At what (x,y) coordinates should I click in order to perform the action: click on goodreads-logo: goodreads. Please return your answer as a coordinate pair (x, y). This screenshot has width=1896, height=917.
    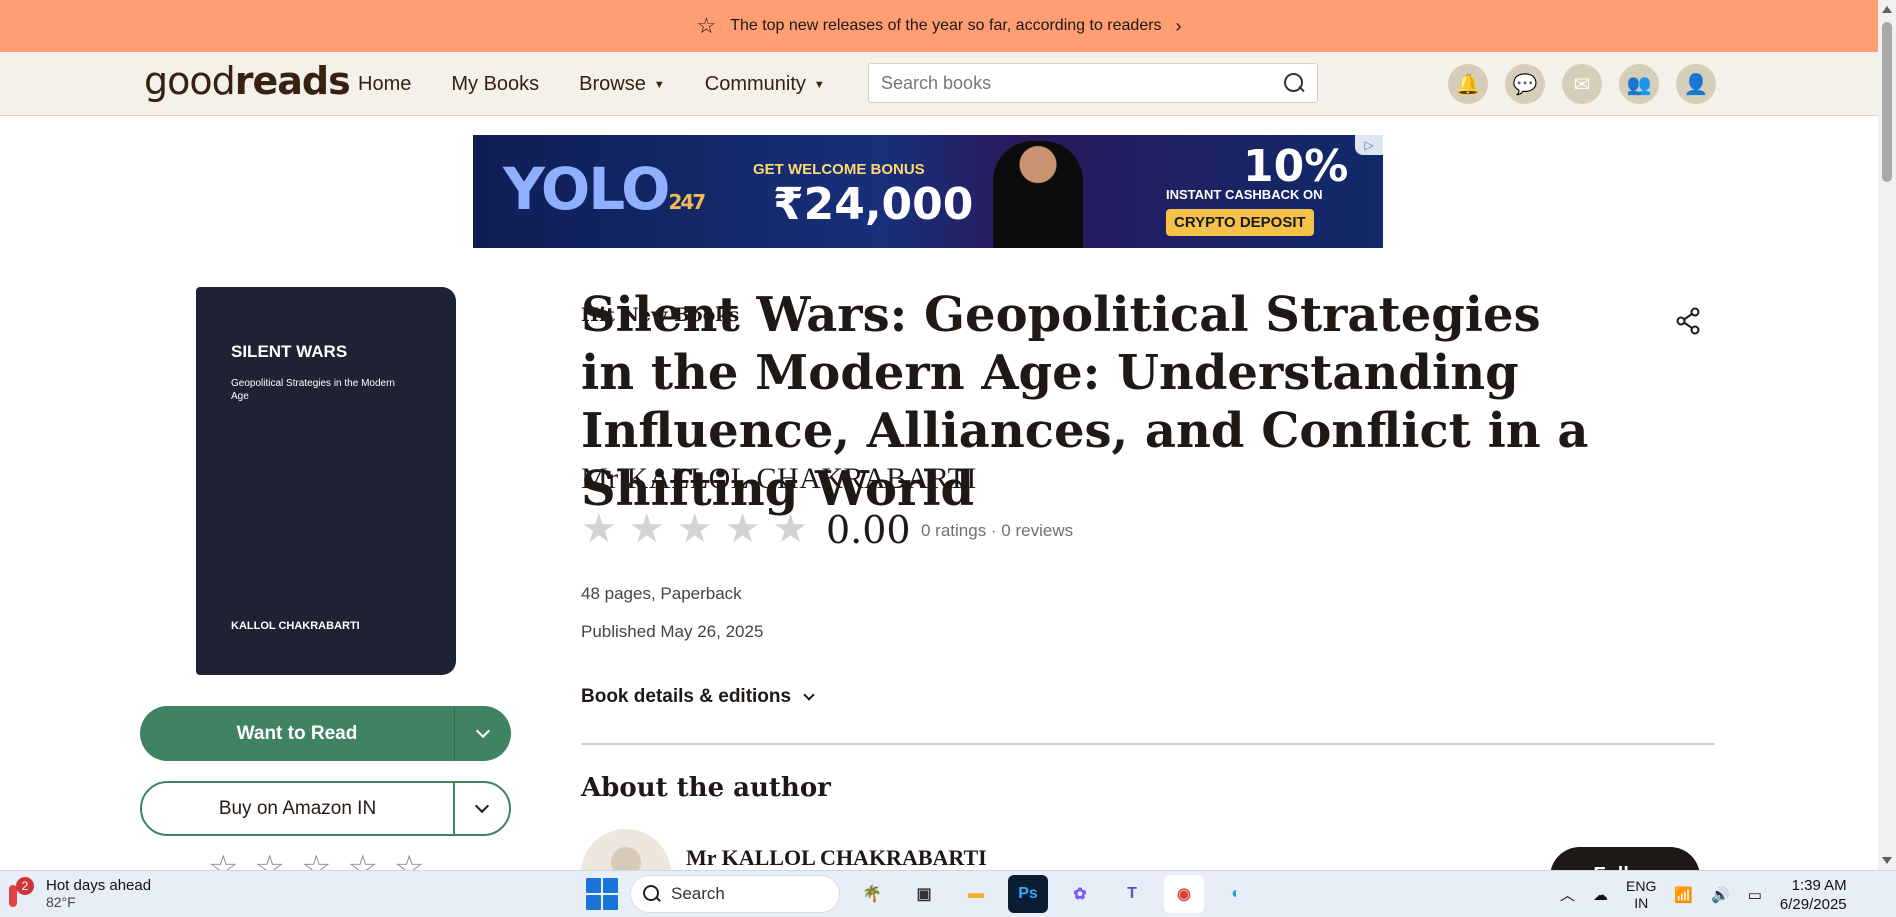
    Looking at the image, I should click on (247, 81).